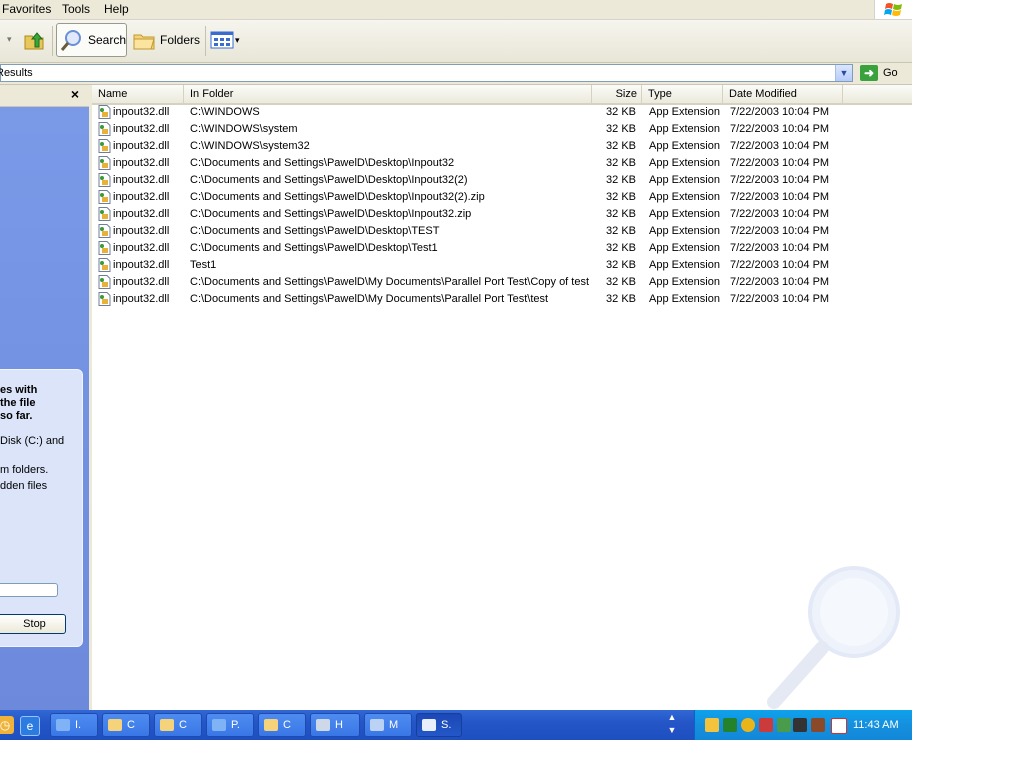 This screenshot has width=1024, height=768. I want to click on in-folder-cell: C:\WINDOWS\system32, so click(250, 146).